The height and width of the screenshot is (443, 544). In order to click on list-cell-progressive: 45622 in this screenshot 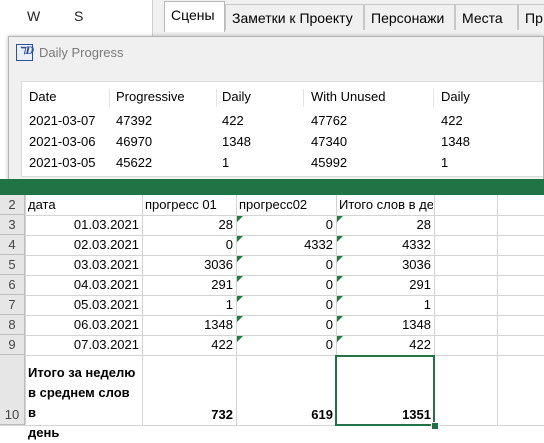, I will do `click(134, 162)`.